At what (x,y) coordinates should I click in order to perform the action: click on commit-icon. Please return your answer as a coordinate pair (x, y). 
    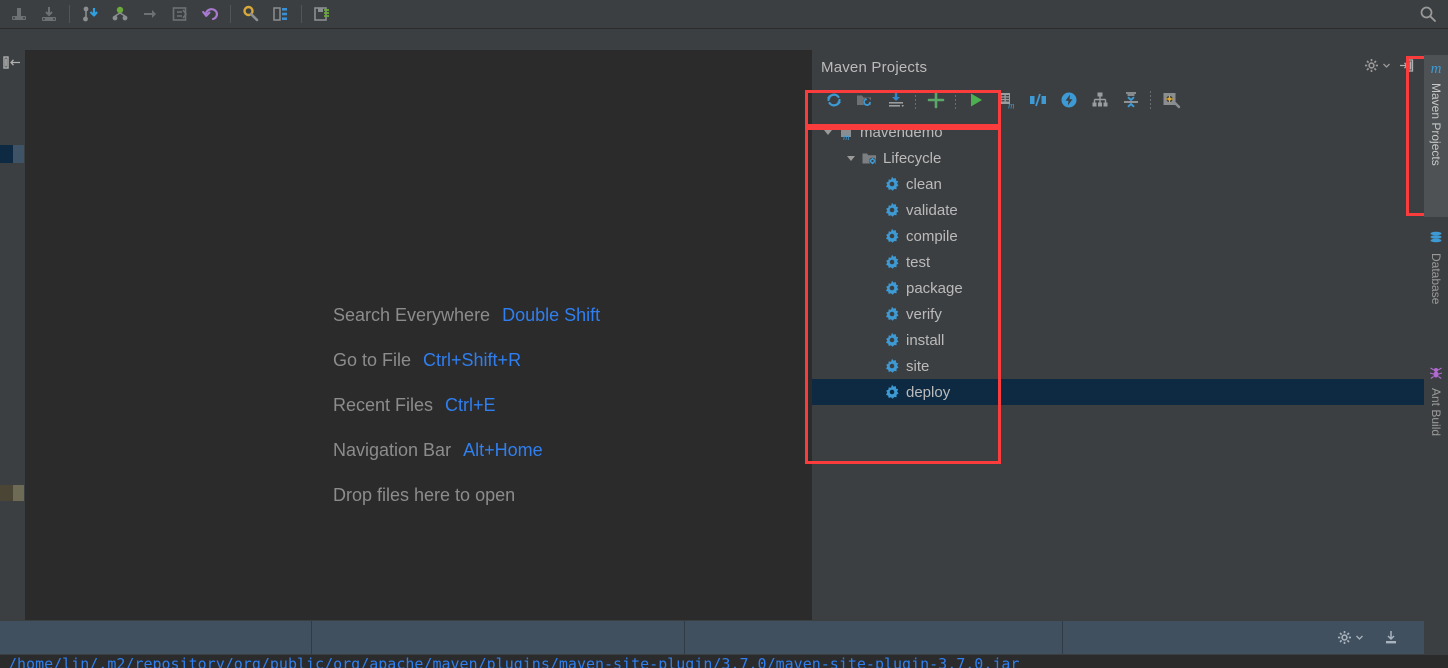
    Looking at the image, I should click on (120, 14).